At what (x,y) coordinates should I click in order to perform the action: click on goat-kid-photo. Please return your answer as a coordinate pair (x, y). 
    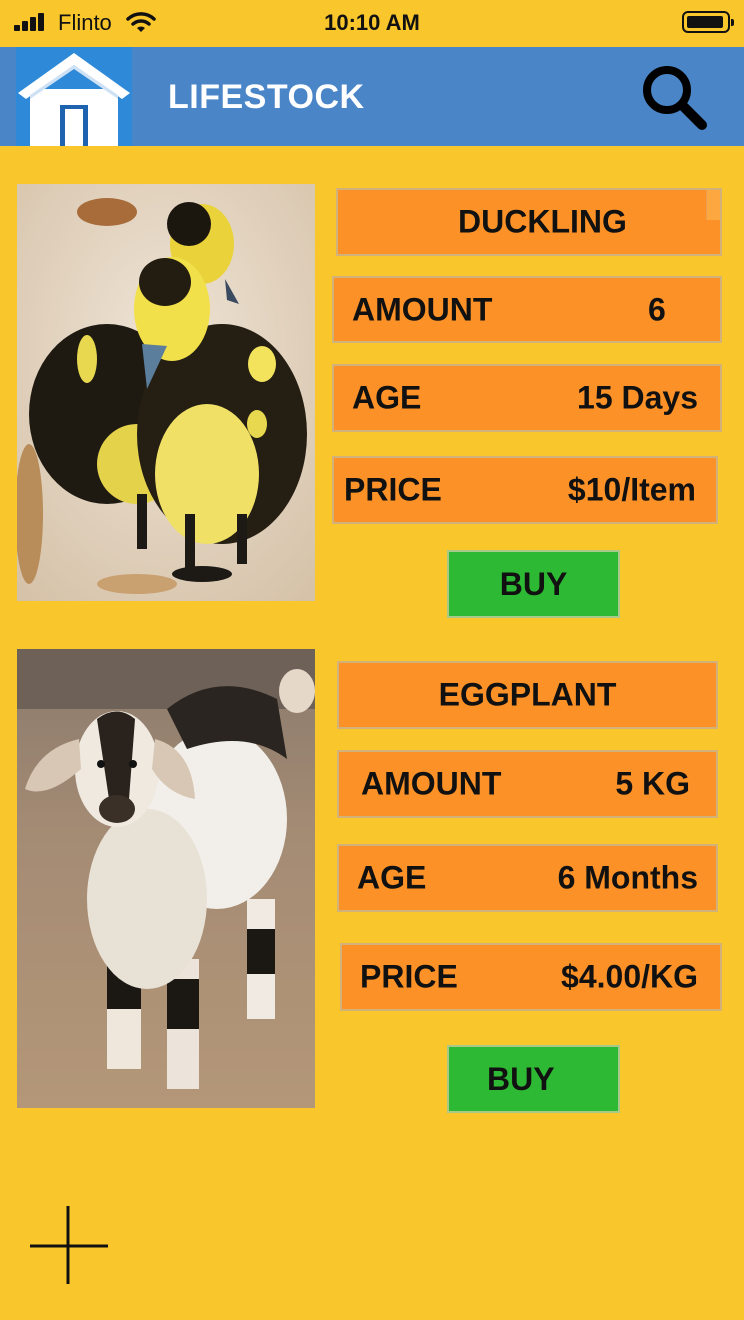
    Looking at the image, I should click on (166, 878).